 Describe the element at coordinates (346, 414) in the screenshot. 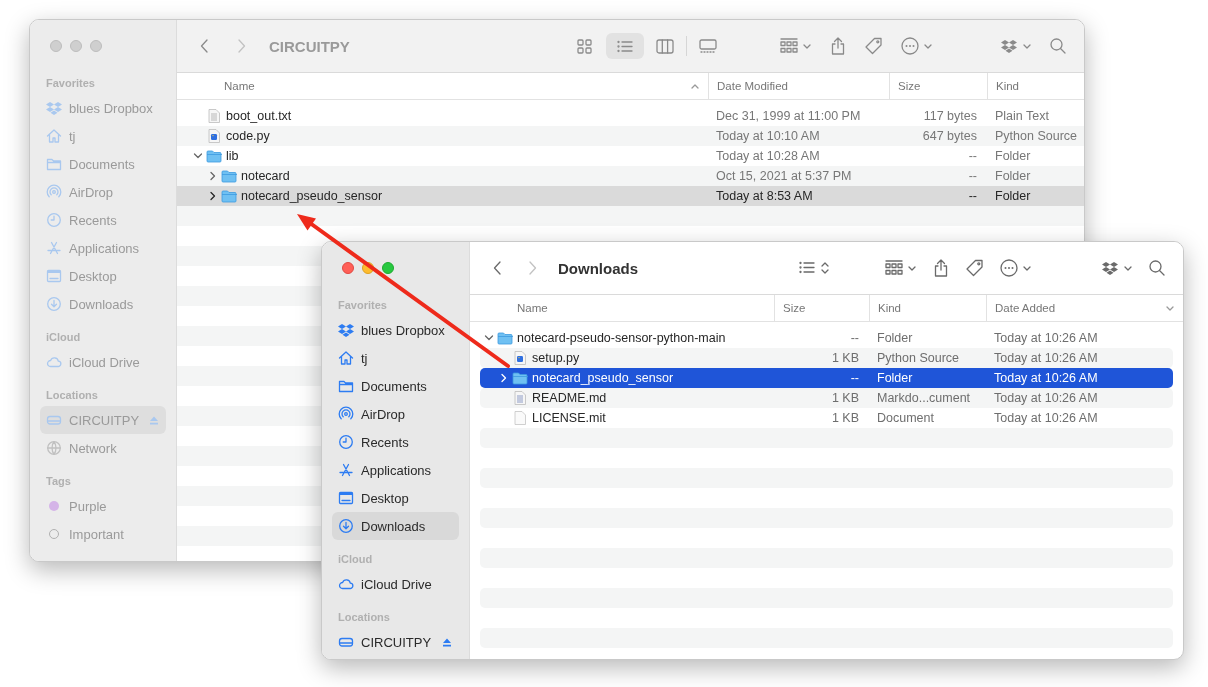

I see `airdrop-icon` at that location.